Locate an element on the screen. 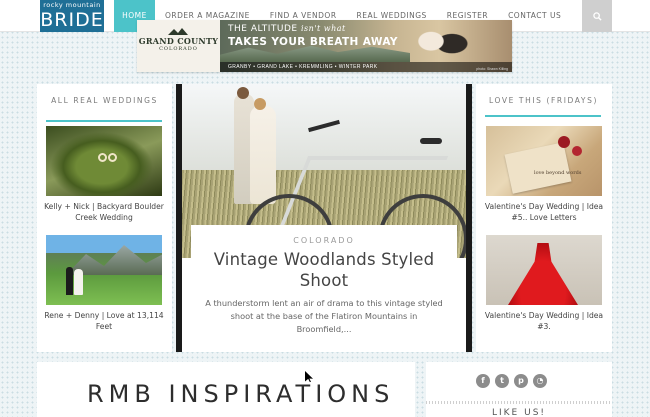  groom-head is located at coordinates (243, 93).